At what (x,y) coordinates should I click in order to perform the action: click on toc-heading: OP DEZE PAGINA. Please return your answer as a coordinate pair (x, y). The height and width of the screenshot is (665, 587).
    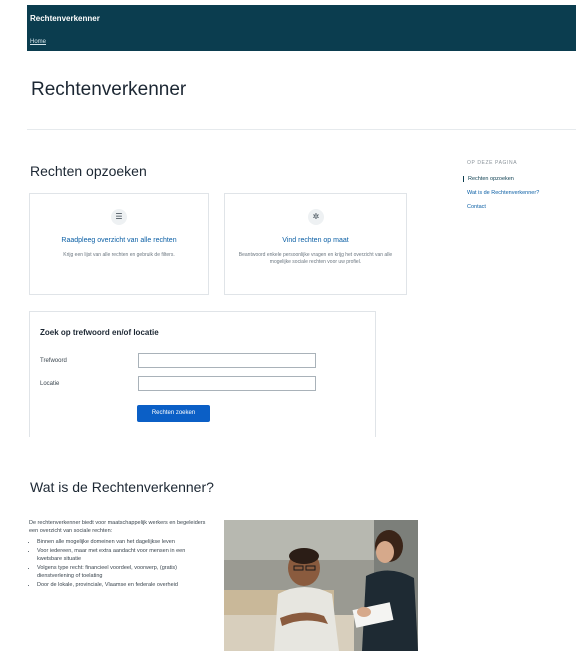
    Looking at the image, I should click on (492, 163).